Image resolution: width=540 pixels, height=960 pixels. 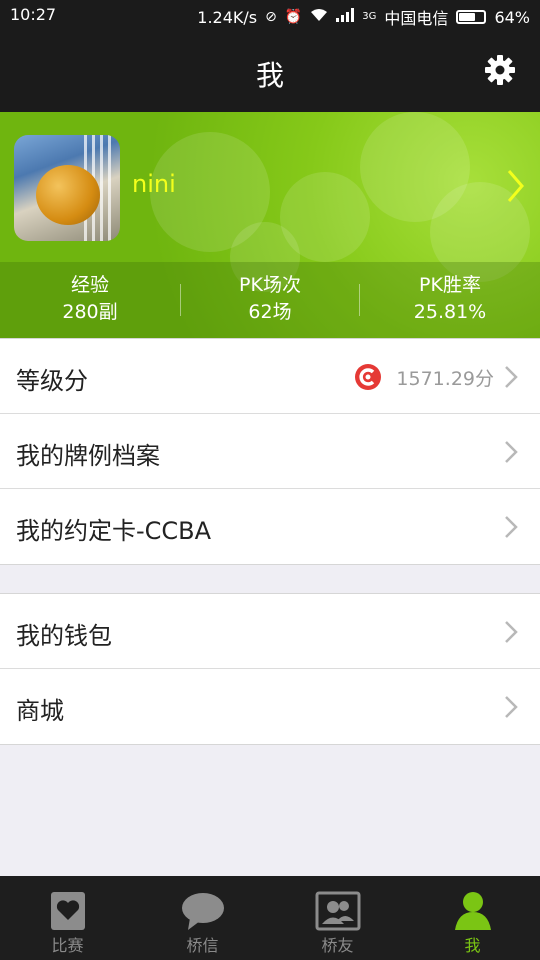 I want to click on network-type: 3G, so click(x=369, y=16).